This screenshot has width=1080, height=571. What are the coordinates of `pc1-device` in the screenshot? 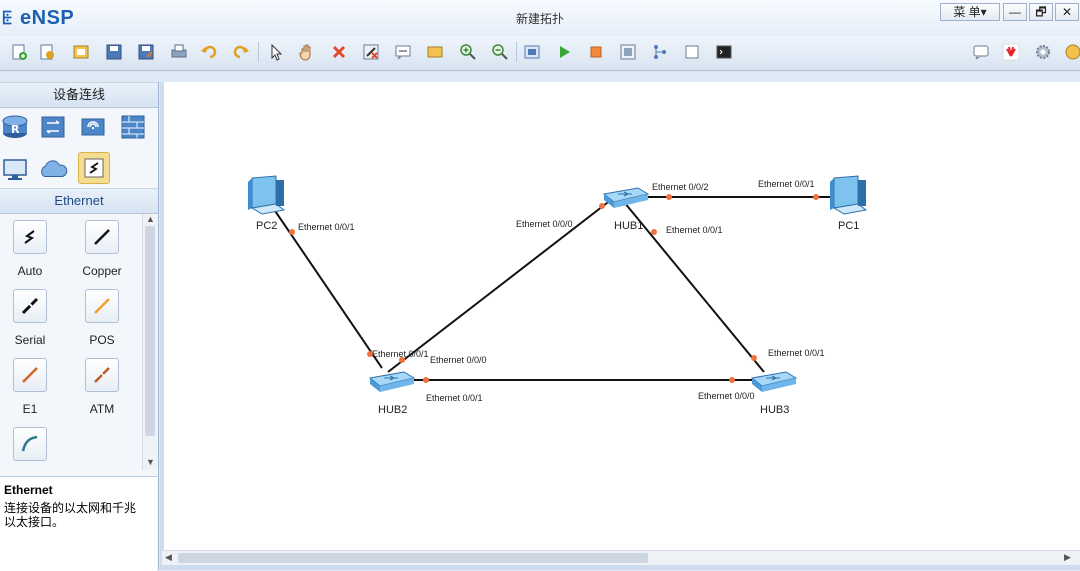 It's located at (849, 195).